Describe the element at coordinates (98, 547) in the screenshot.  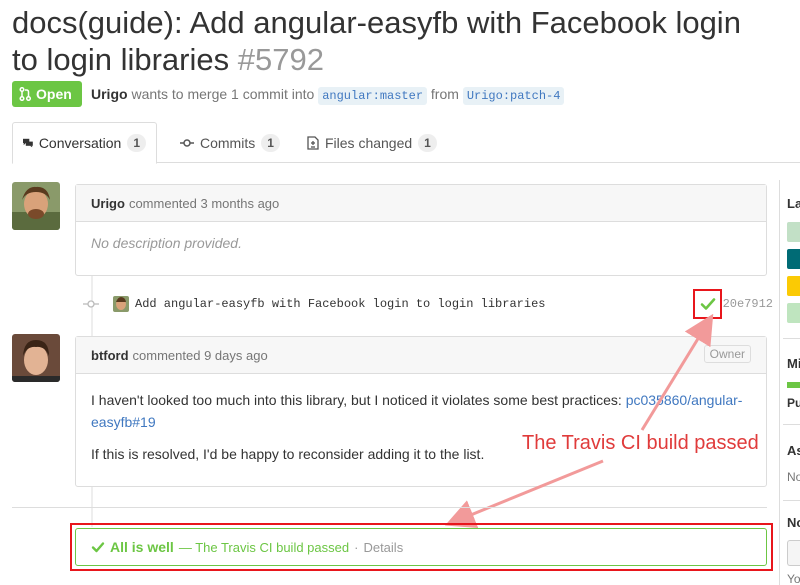
I see `check-icon` at that location.